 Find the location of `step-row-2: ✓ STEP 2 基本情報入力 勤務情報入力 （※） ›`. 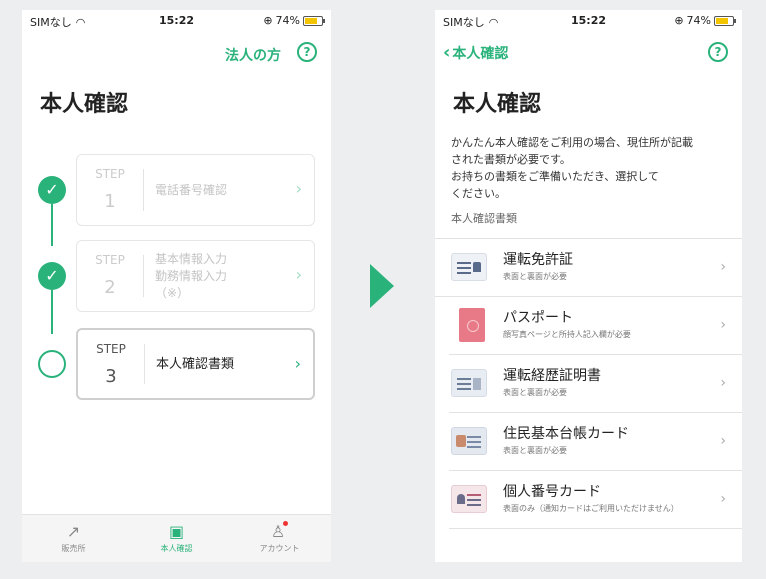

step-row-2: ✓ STEP 2 基本情報入力 勤務情報入力 （※） › is located at coordinates (176, 276).